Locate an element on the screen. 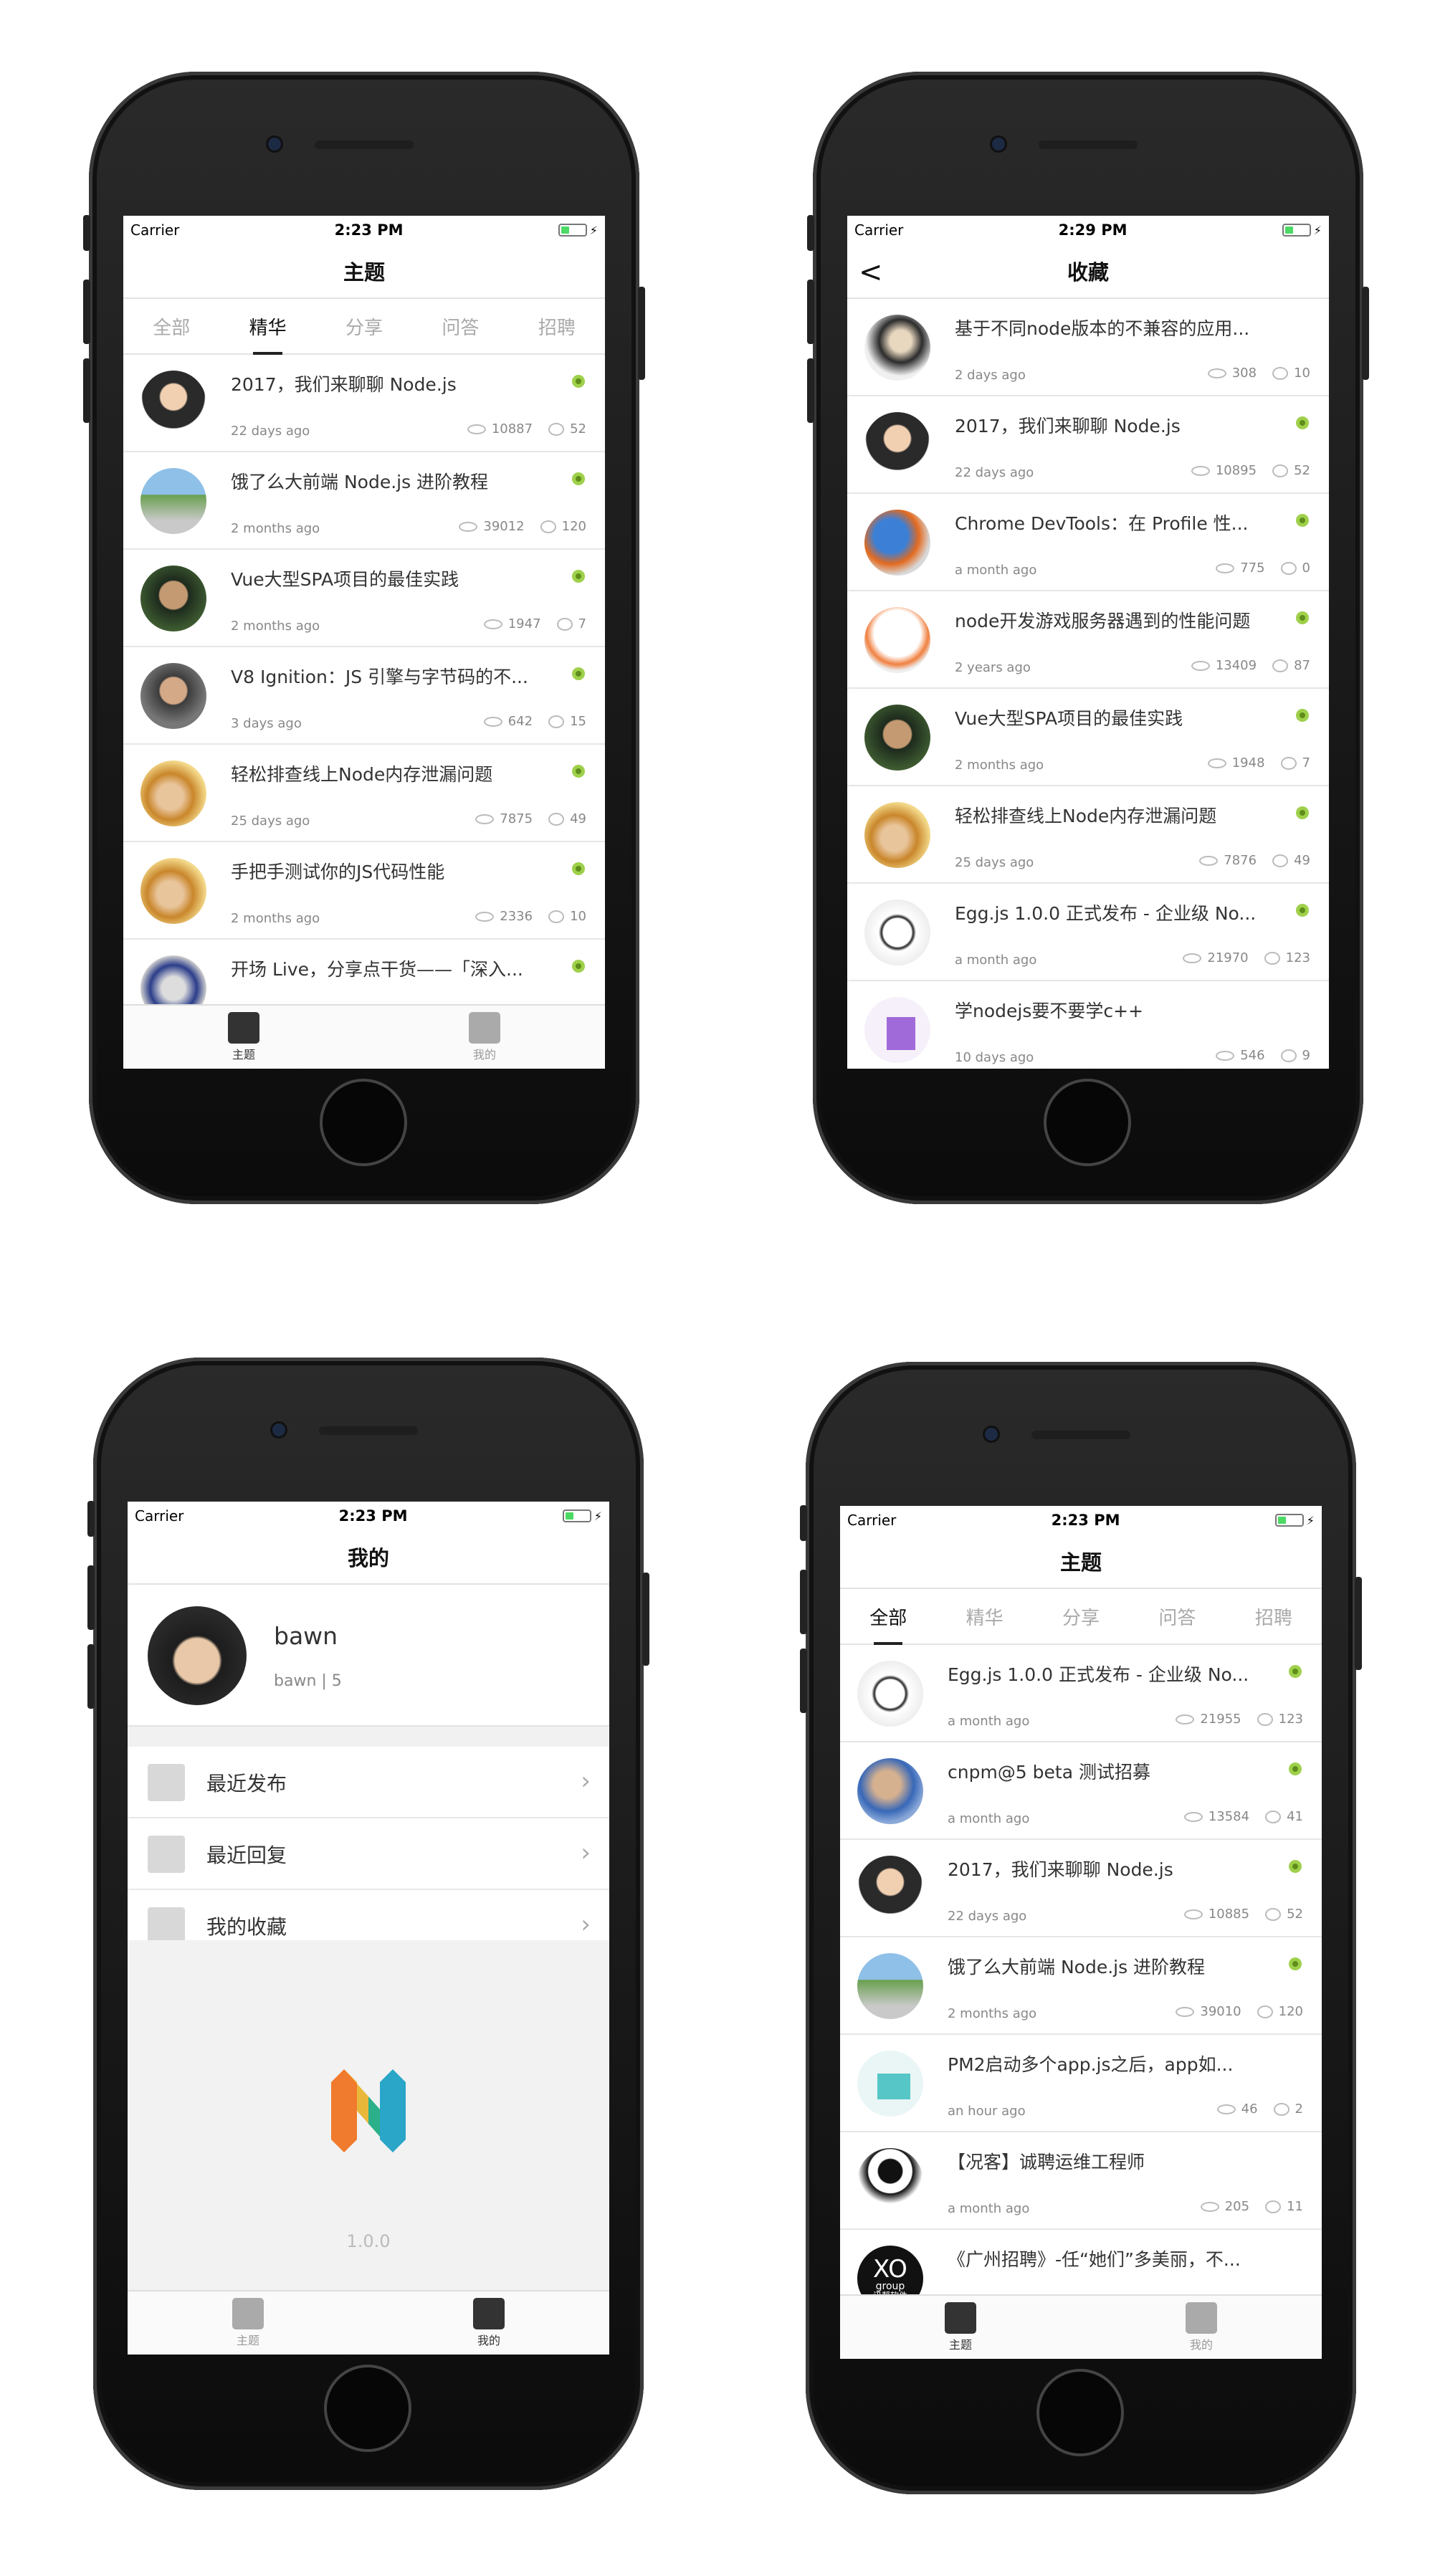 The image size is (1435, 2576). list-item: 2017，我们来聊聊 Node.js 22 days ago 10885 52 is located at coordinates (1081, 1888).